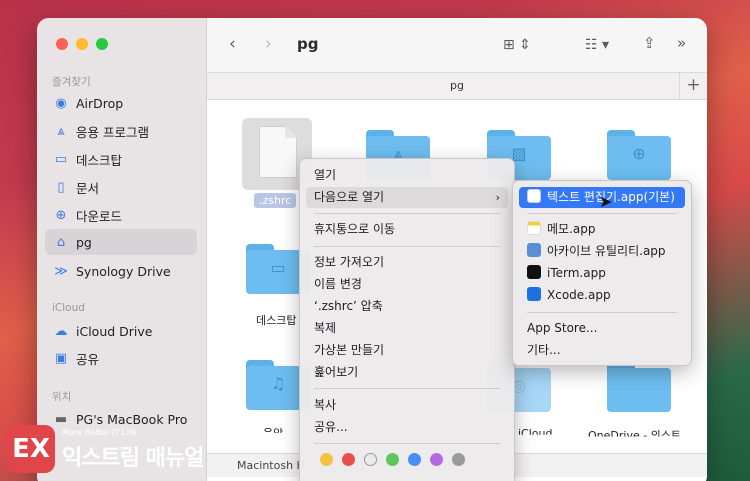  I want to click on tag-gray, so click(458, 459).